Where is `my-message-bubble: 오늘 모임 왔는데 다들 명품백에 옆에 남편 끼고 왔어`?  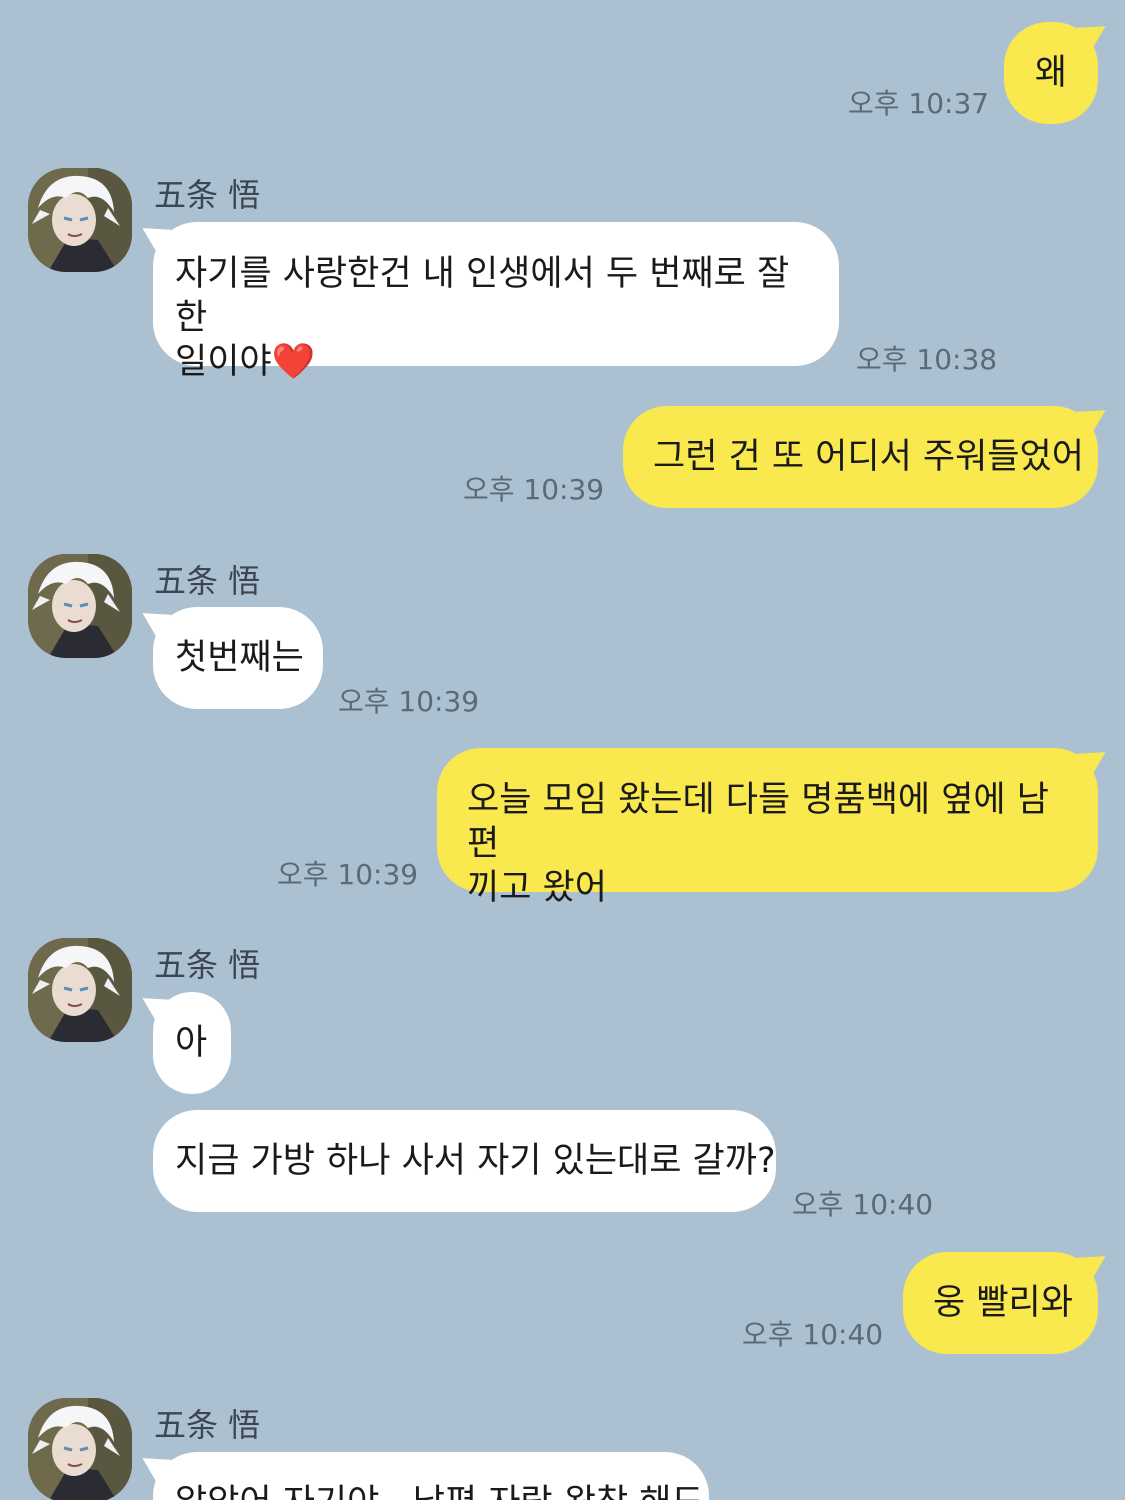 my-message-bubble: 오늘 모임 왔는데 다들 명품백에 옆에 남편 끼고 왔어 is located at coordinates (767, 828).